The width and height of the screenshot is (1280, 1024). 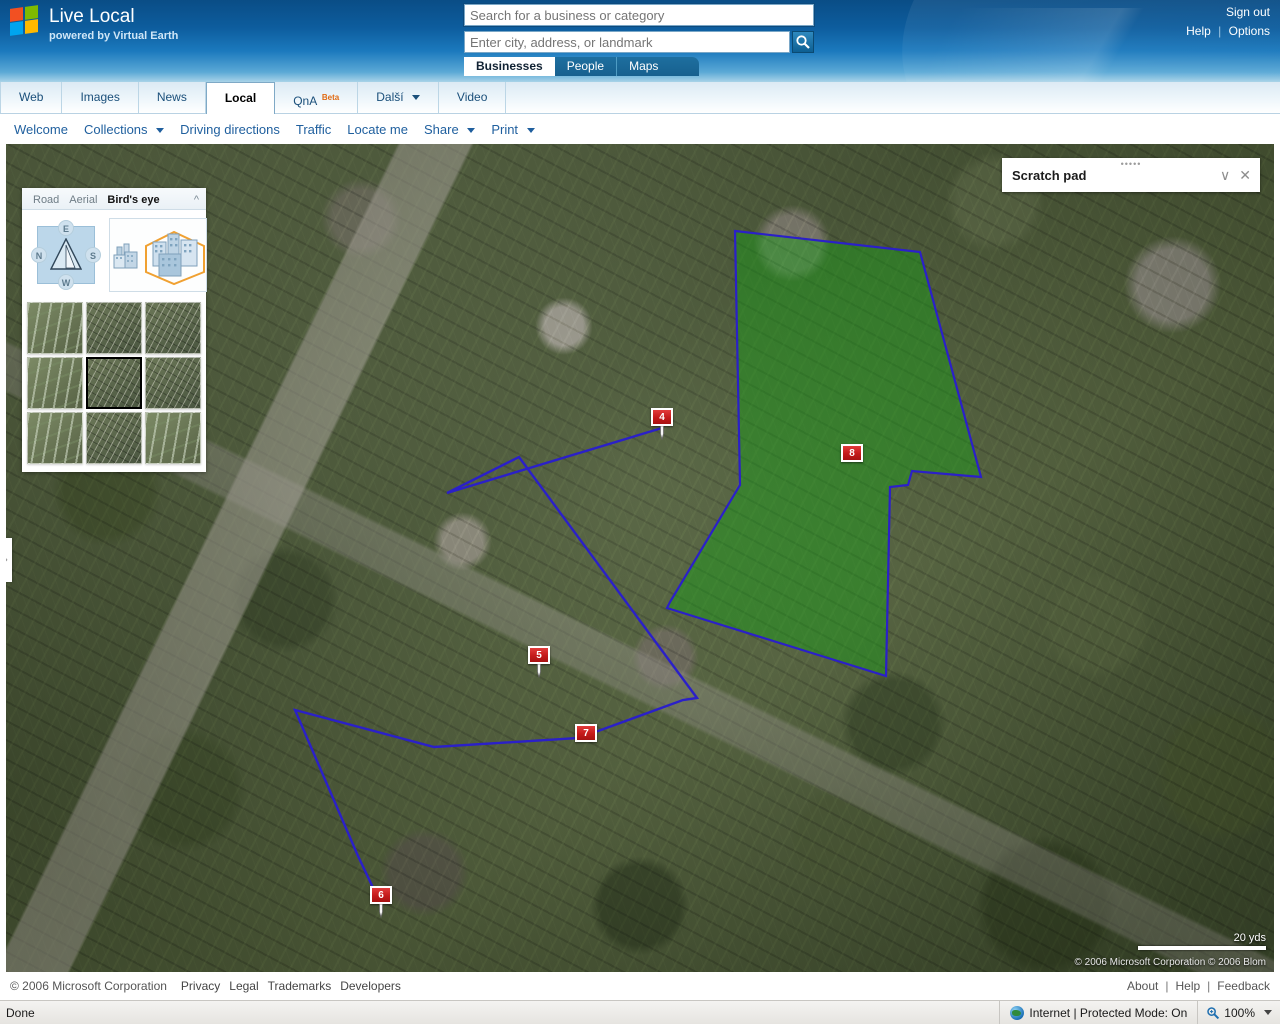 I want to click on compass-north-button: N, so click(x=39, y=255).